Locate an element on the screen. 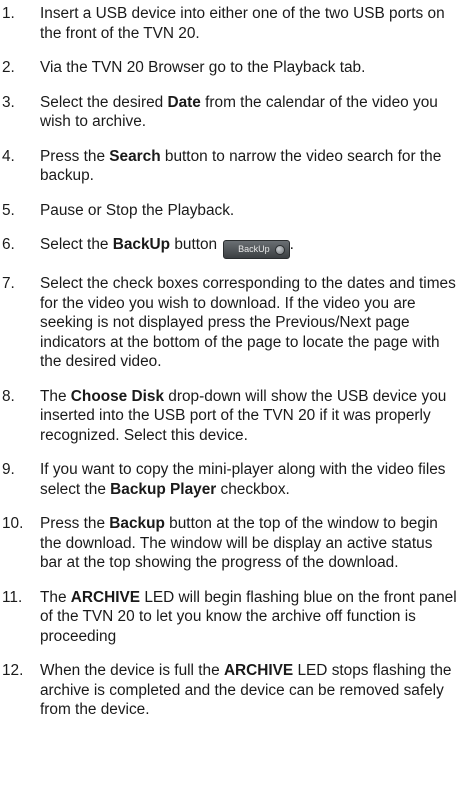  backup-button-image: BackUp is located at coordinates (256, 249).